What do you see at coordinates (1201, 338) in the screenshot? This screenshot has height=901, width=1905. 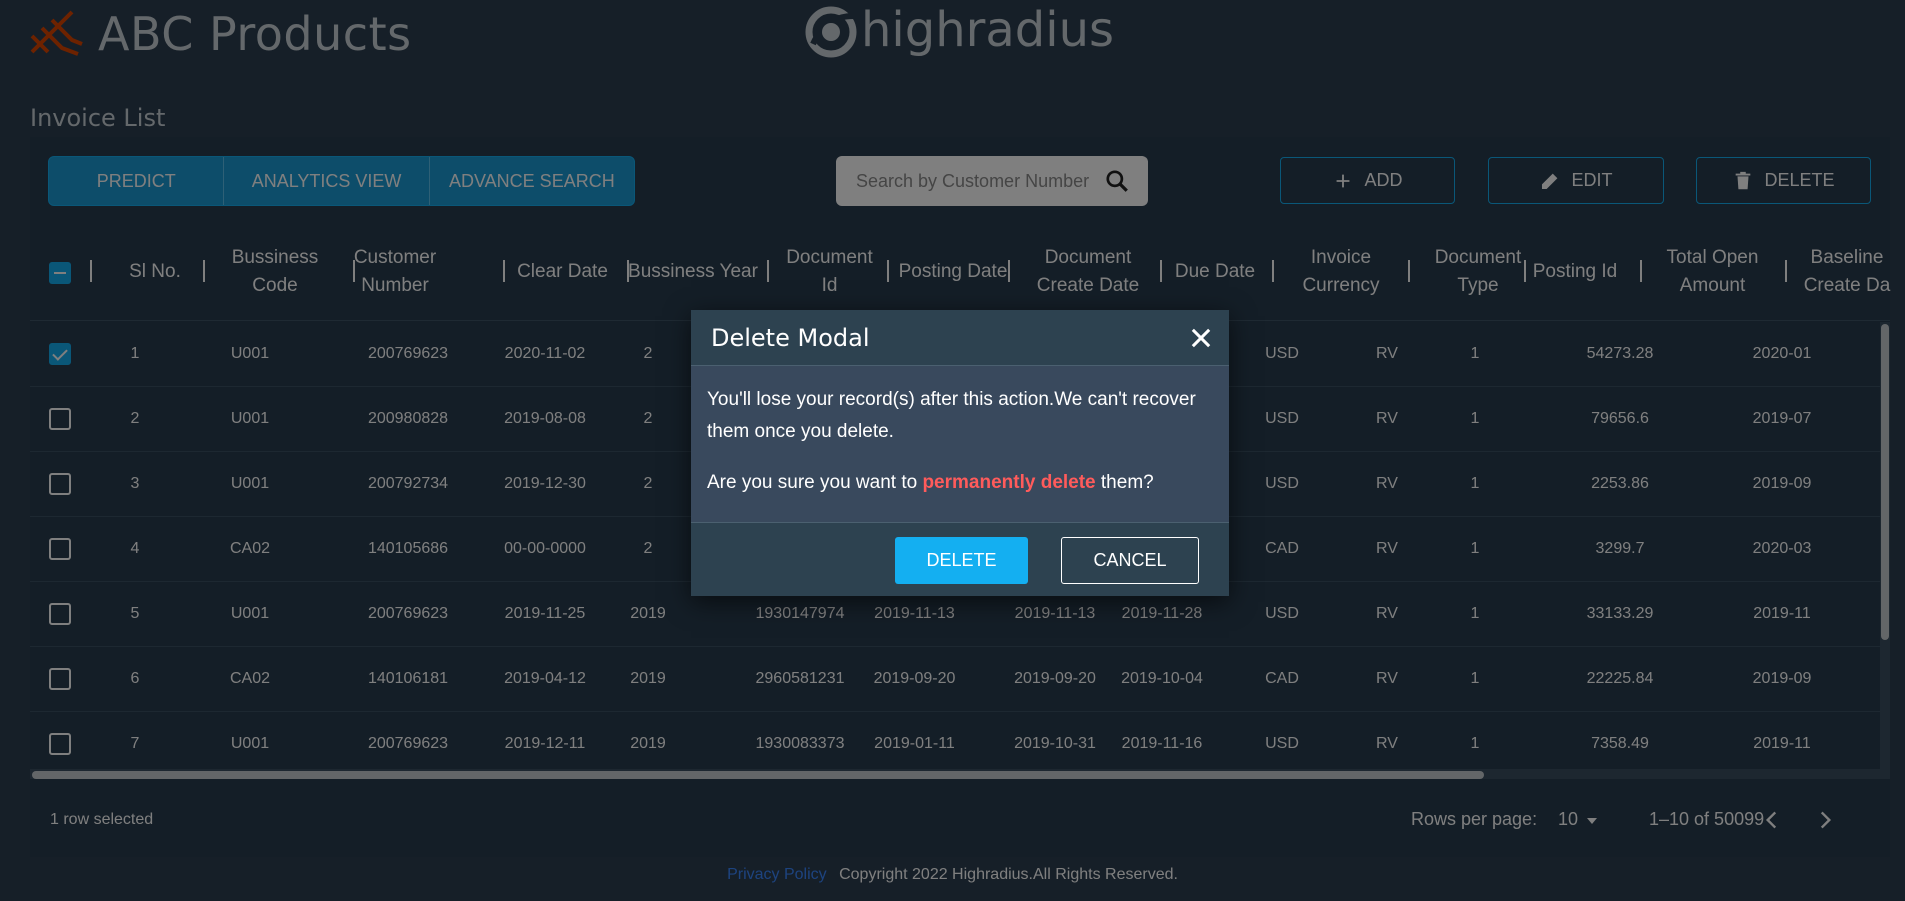 I see `close-icon` at bounding box center [1201, 338].